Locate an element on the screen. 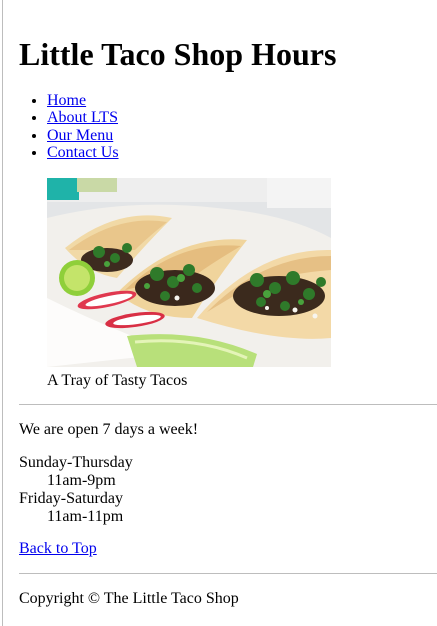 Image resolution: width=437 pixels, height=626 pixels. nav-item-menu: Our Menu is located at coordinates (83, 135).